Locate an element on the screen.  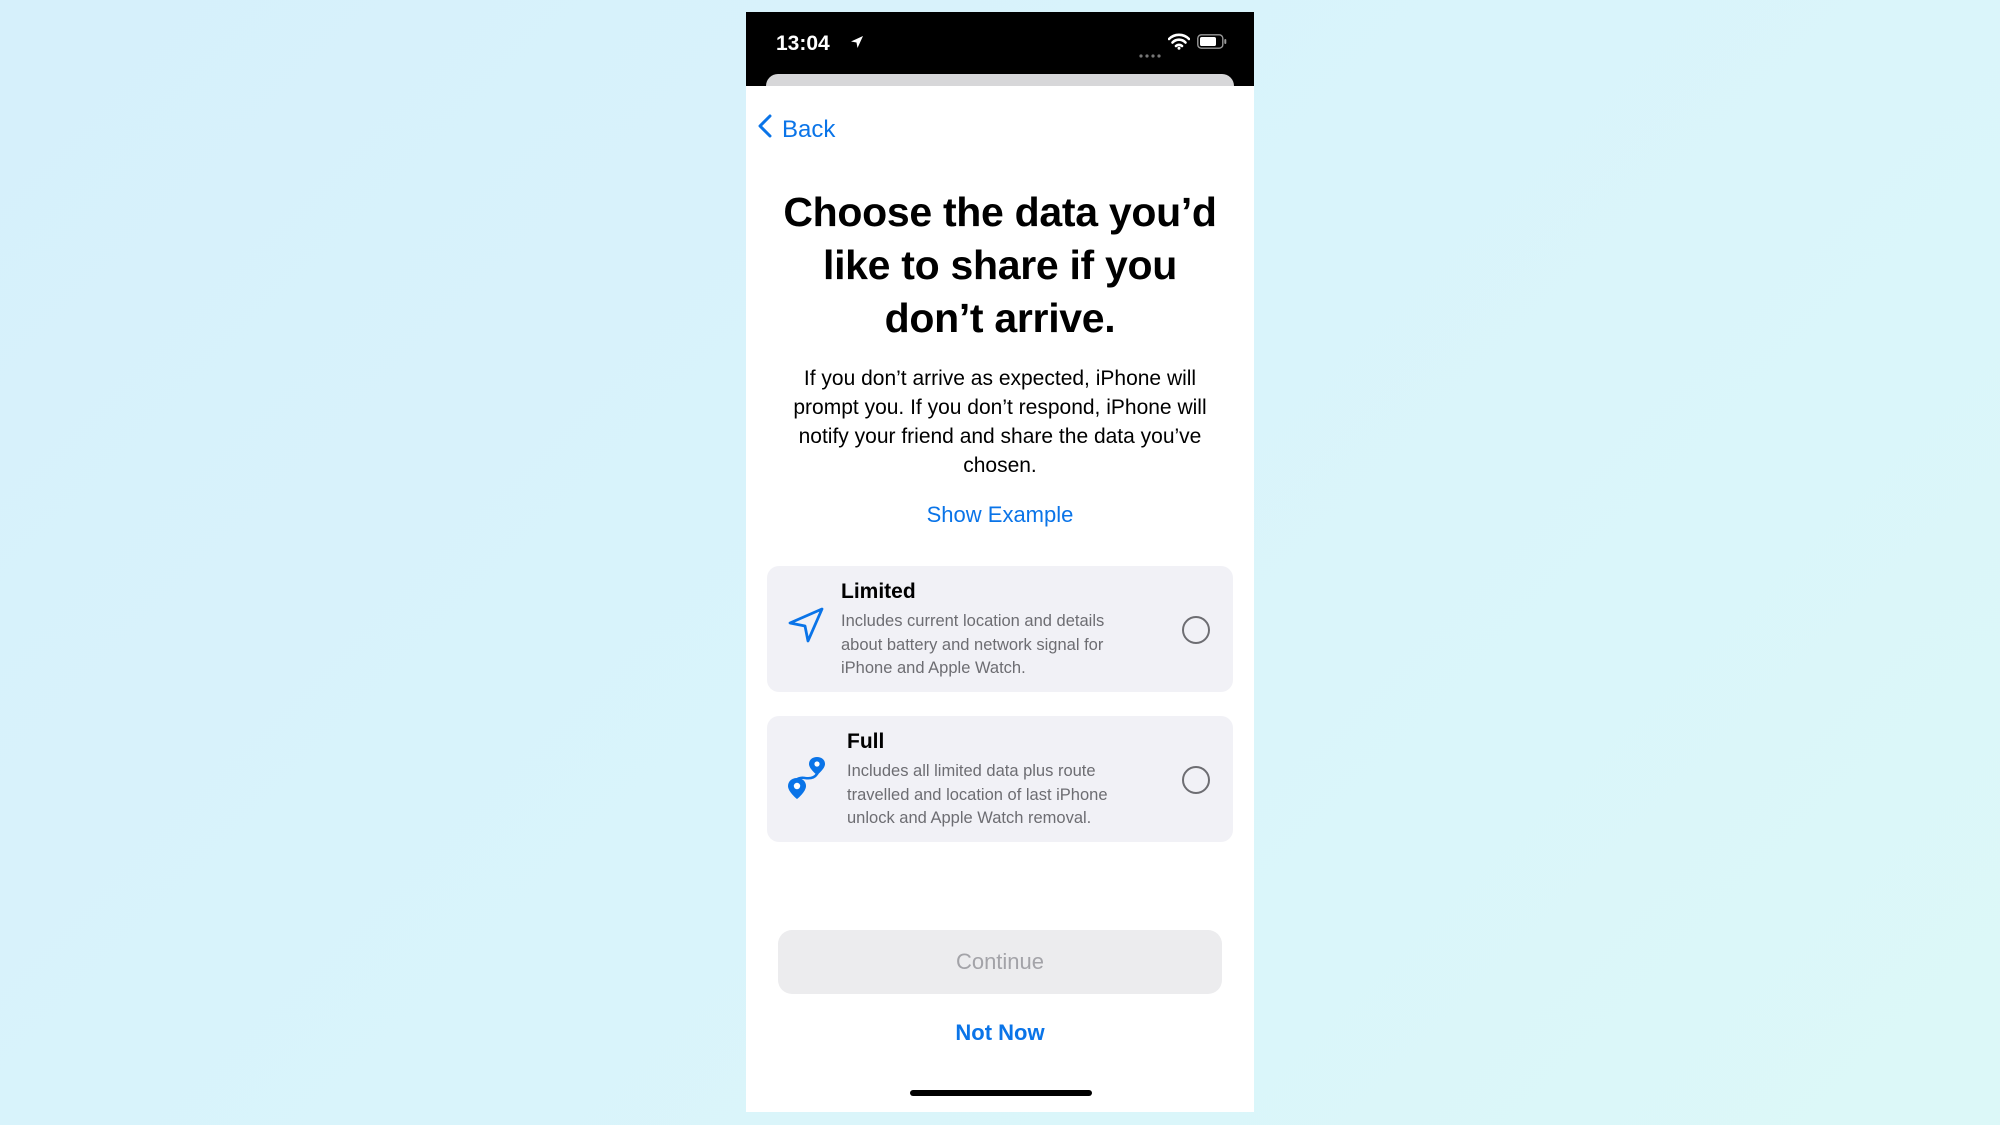
back-label: Back is located at coordinates (809, 129).